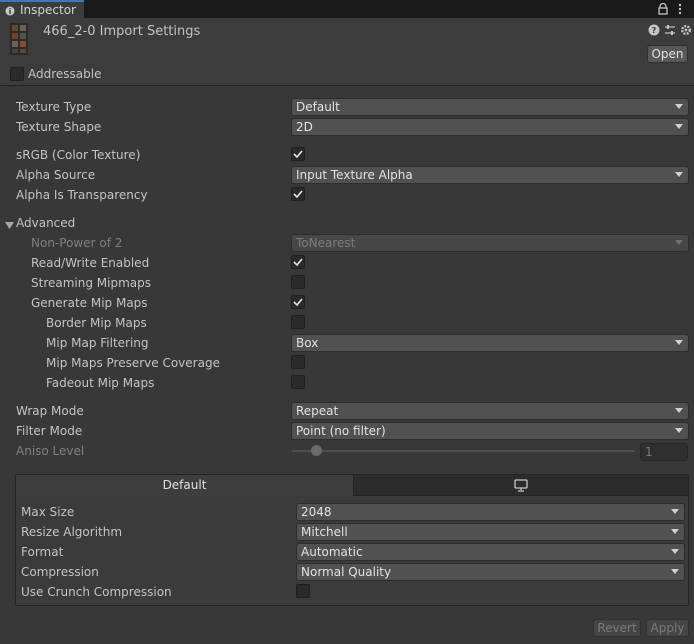  Describe the element at coordinates (19, 39) in the screenshot. I see `texture-thumbnail` at that location.